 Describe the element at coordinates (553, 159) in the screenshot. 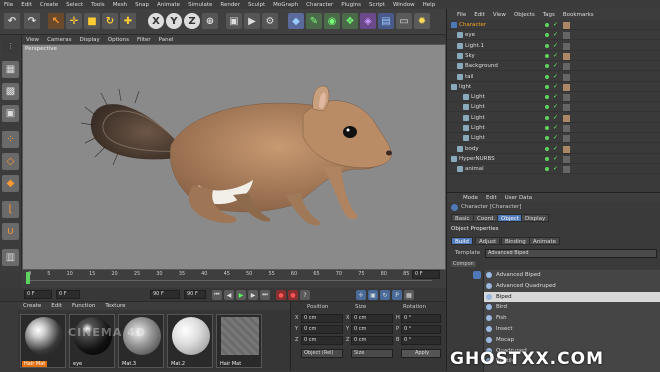

I see `object-row: HyperNURBS ✓` at that location.